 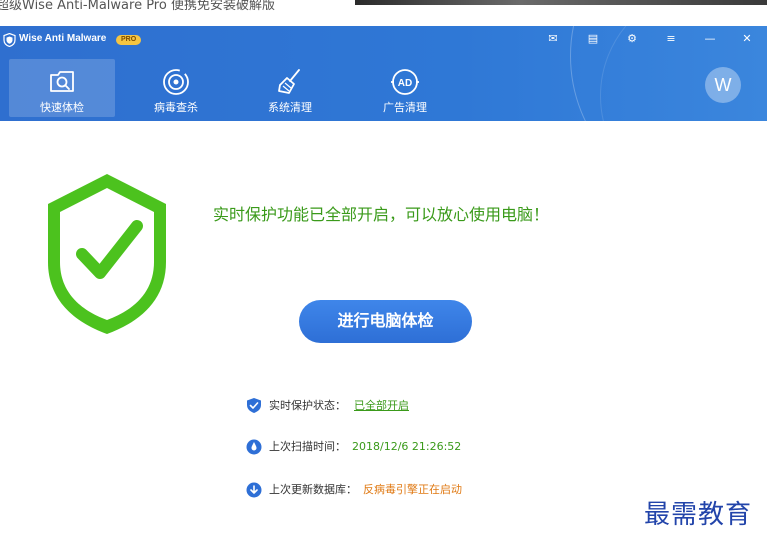 I want to click on nav-virus-scan: 病毒查杀, so click(x=176, y=88).